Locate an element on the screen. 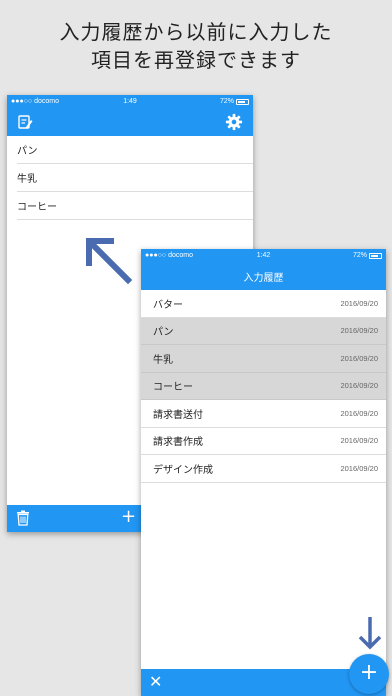 This screenshot has width=392, height=696. page-title: 入力履歴 is located at coordinates (263, 278).